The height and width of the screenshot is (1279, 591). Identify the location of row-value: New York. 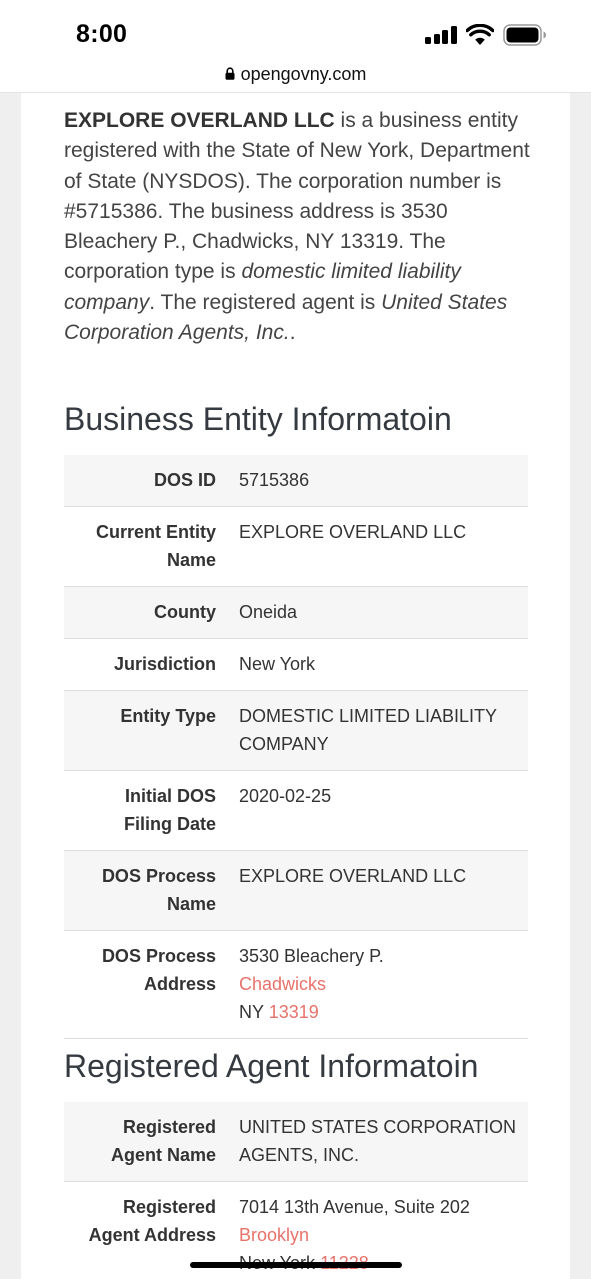
(277, 664).